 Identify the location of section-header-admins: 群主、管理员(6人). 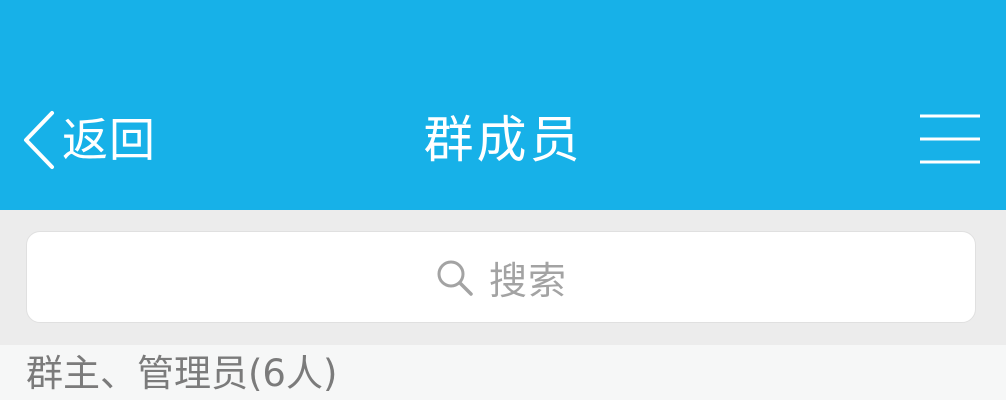
(503, 372).